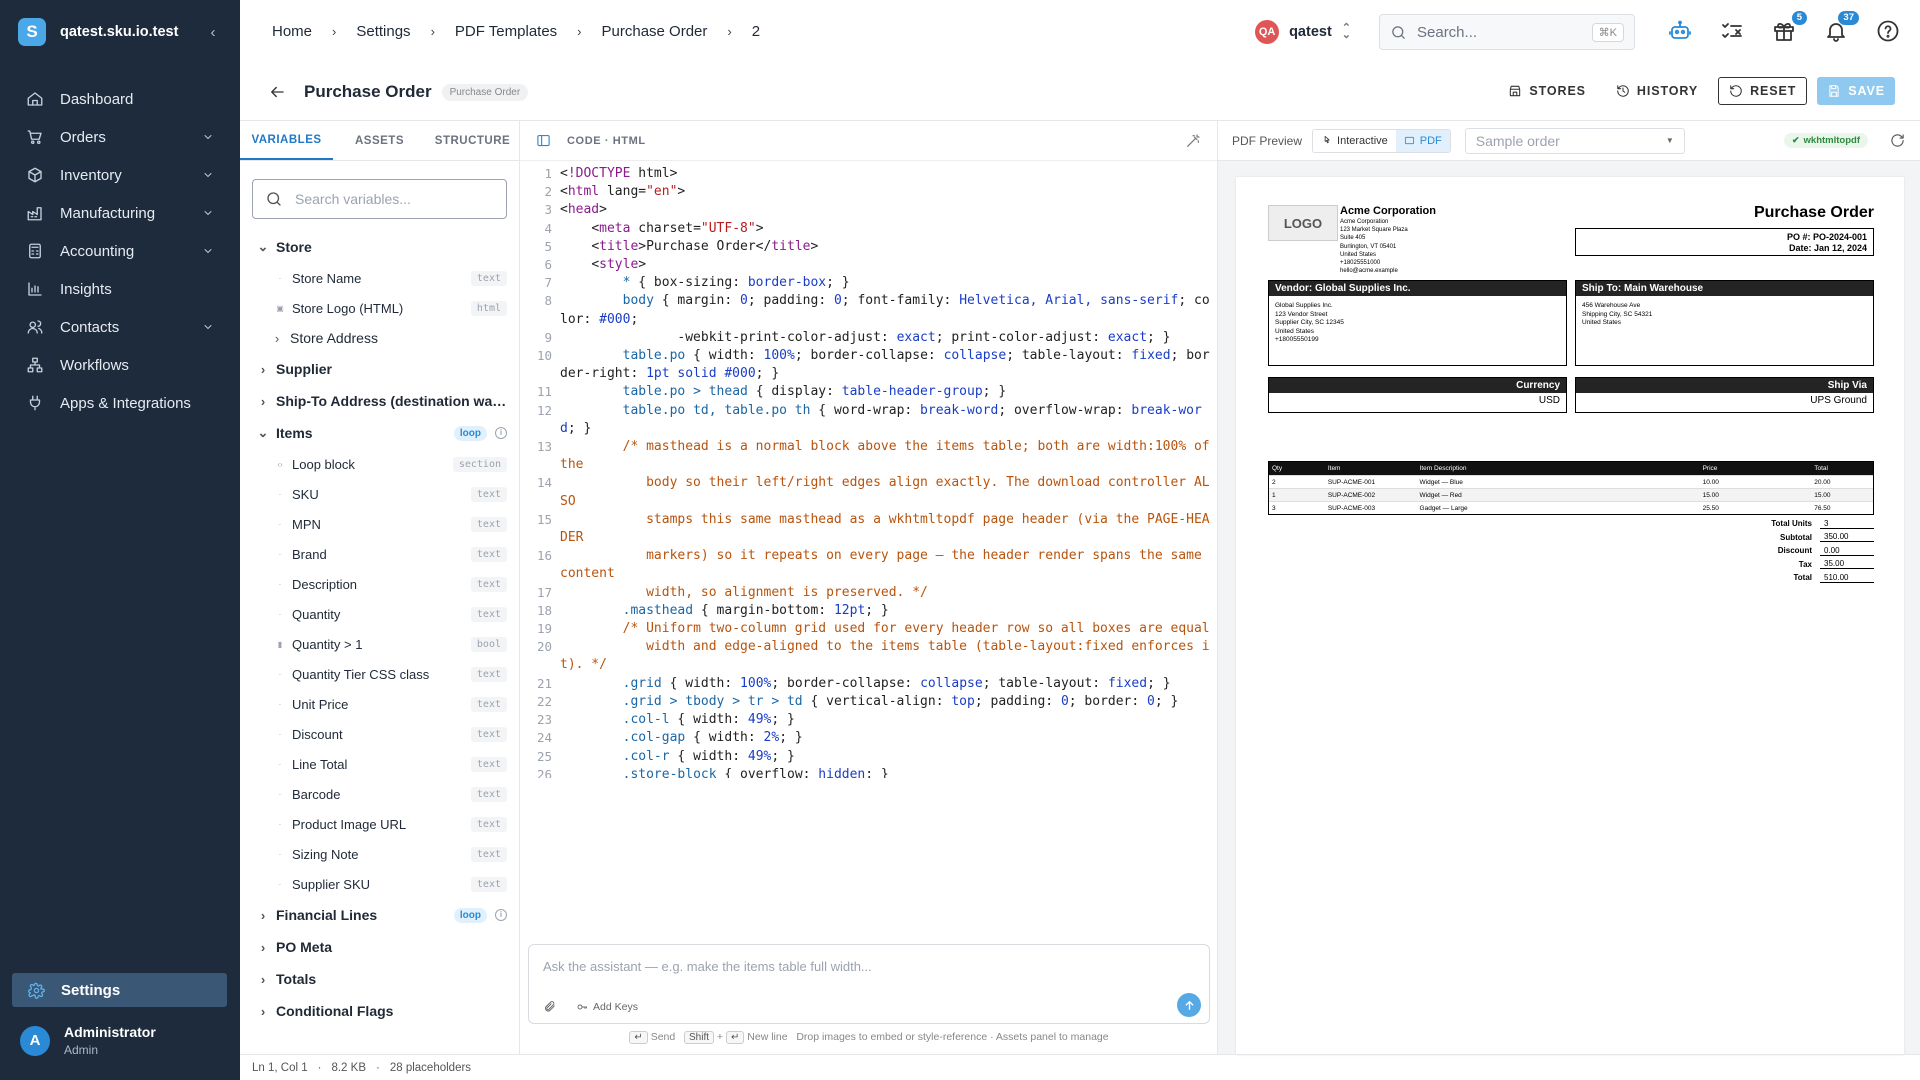 The height and width of the screenshot is (1080, 1920). What do you see at coordinates (379, 704) in the screenshot?
I see `variable-item: · Unit Price text` at bounding box center [379, 704].